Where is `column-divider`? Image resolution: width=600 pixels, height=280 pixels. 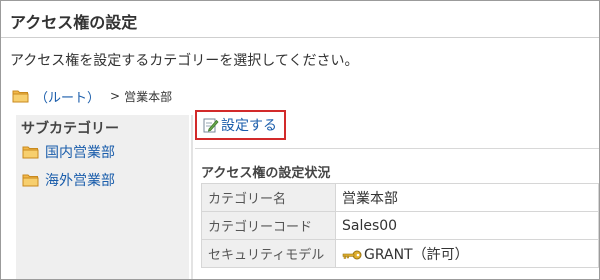 column-divider is located at coordinates (192, 197).